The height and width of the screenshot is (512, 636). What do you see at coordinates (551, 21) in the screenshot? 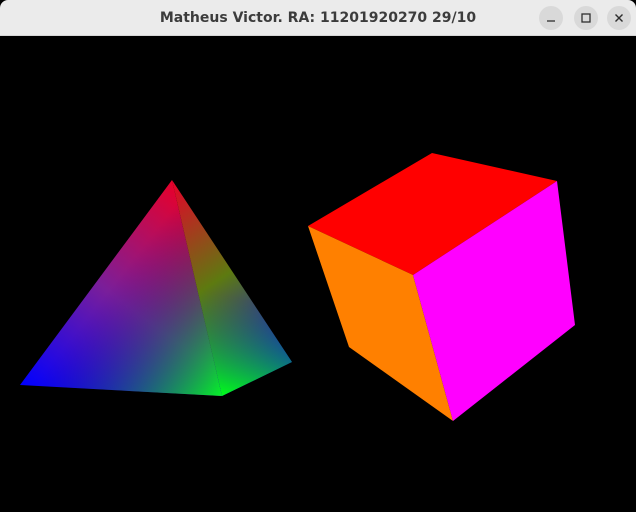
I see `minimize-icon` at bounding box center [551, 21].